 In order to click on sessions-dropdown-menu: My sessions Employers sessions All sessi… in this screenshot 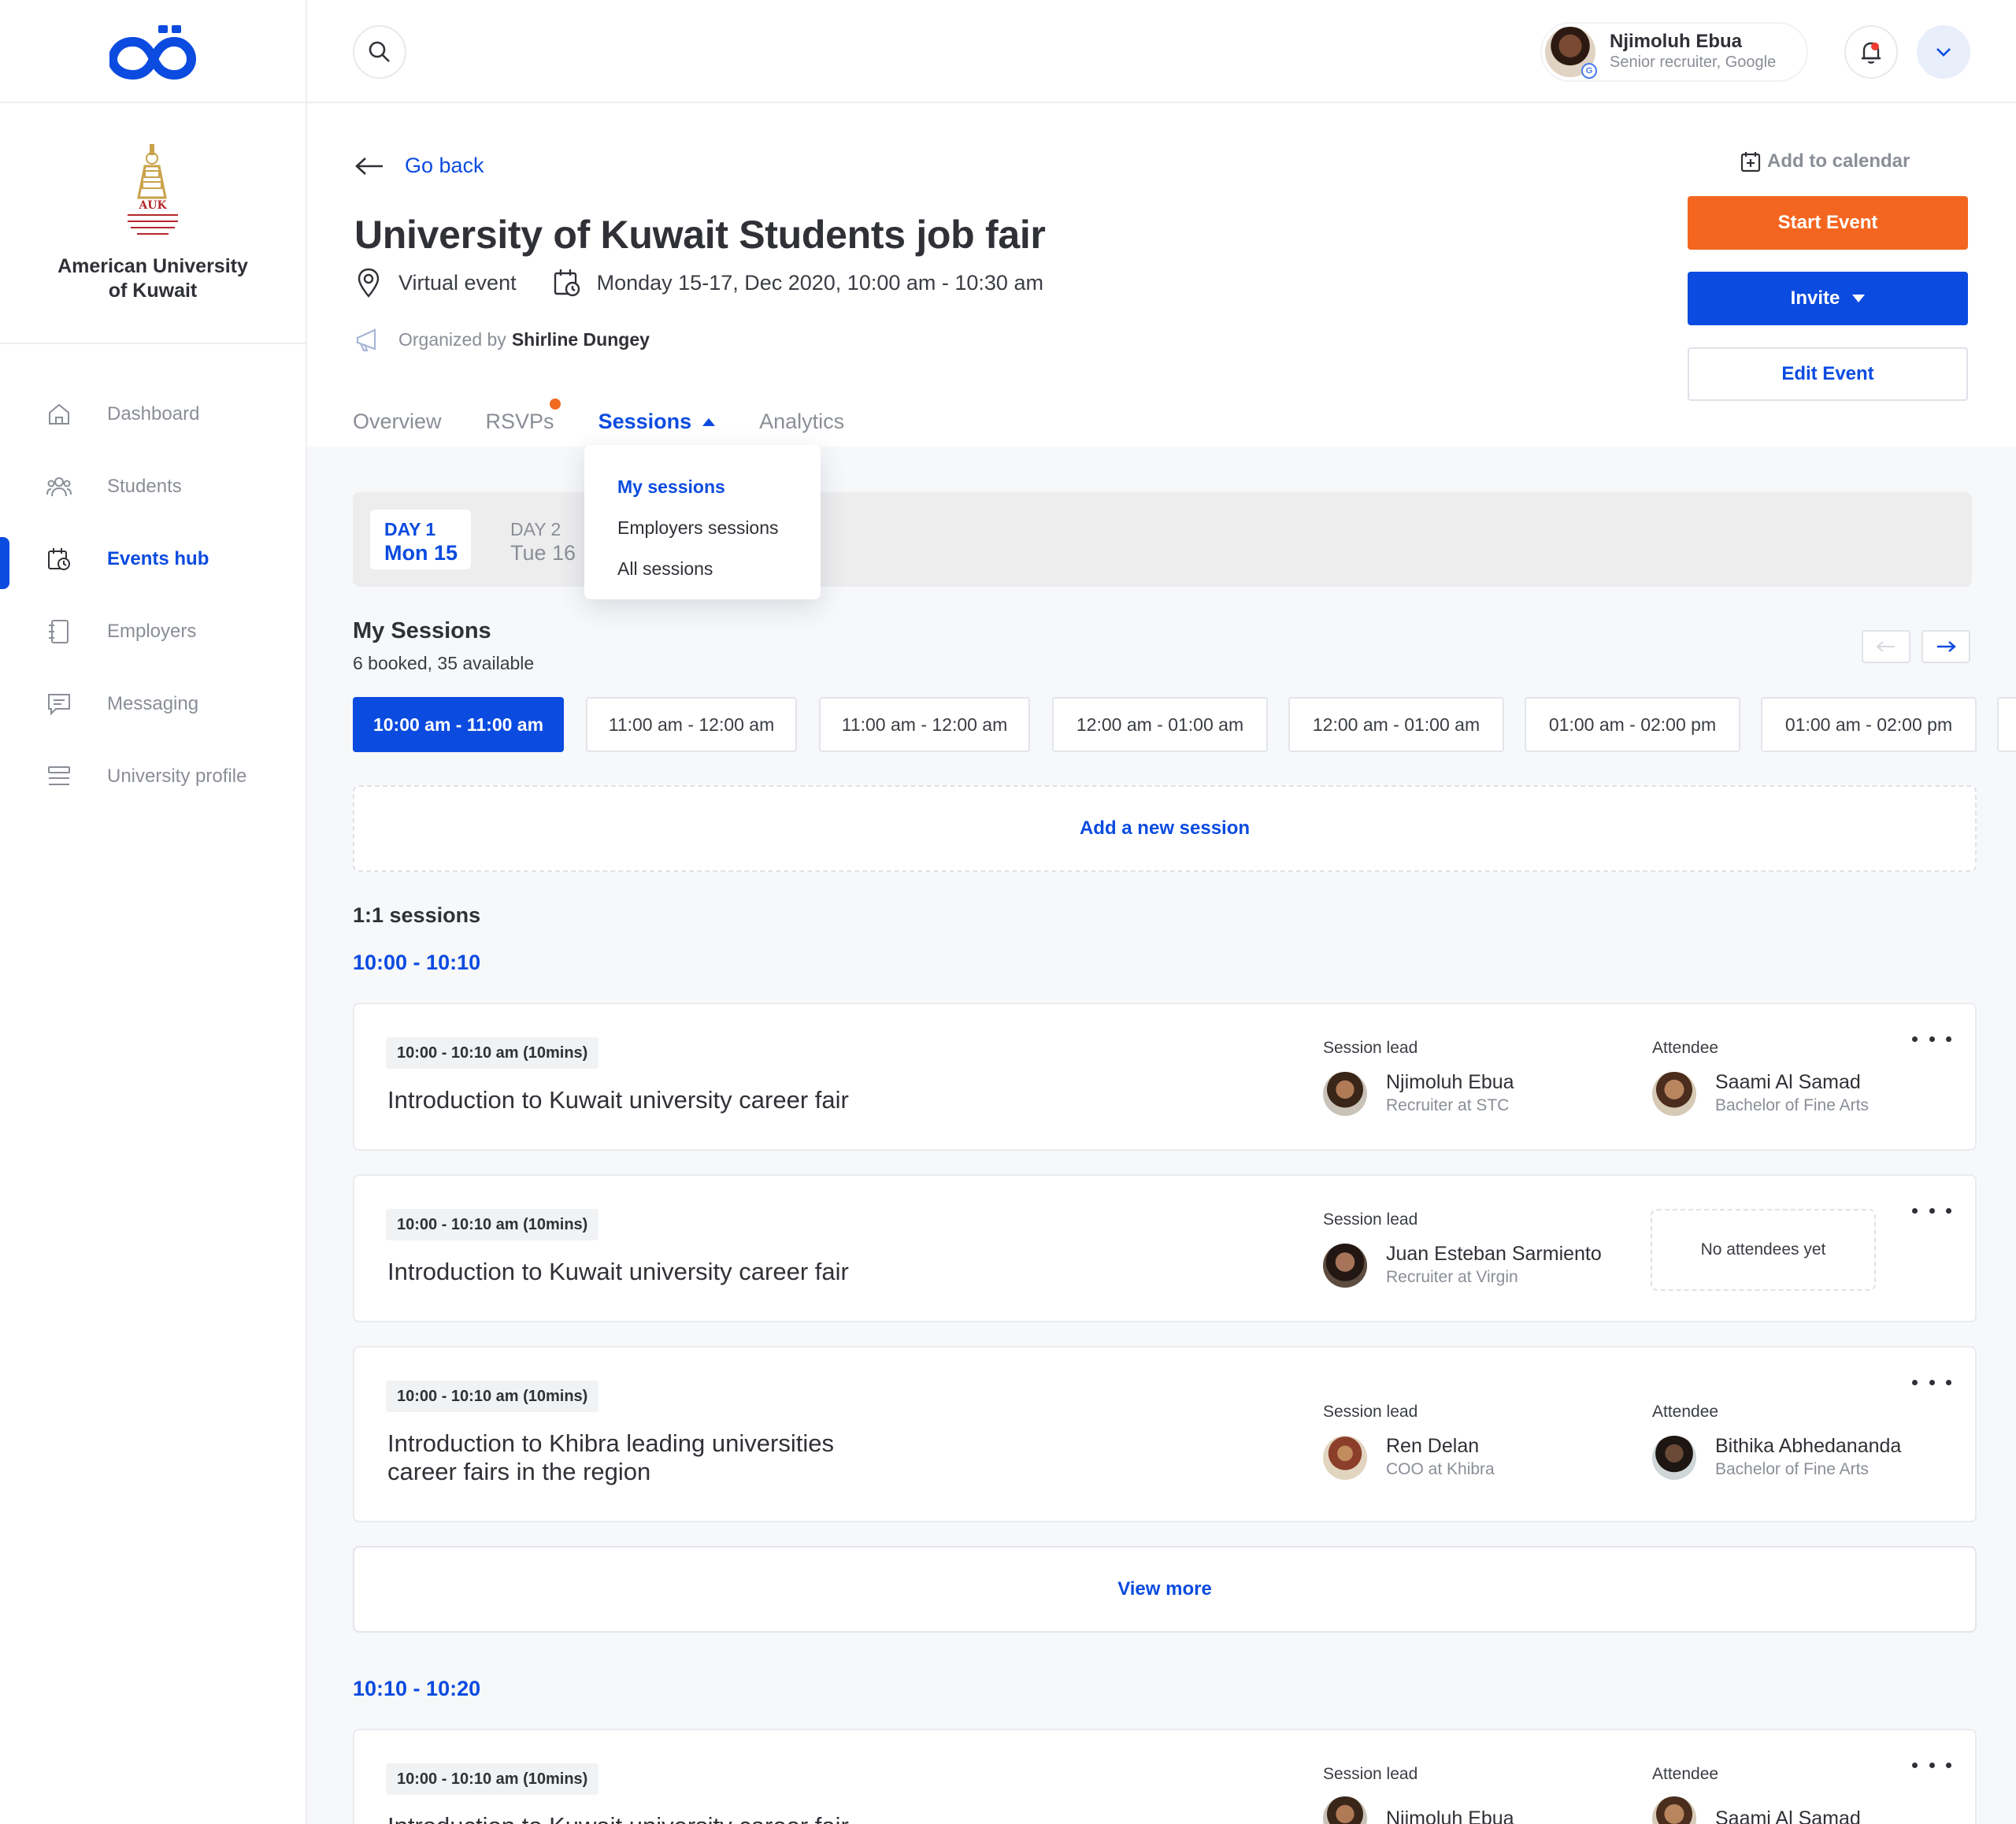, I will do `click(702, 522)`.